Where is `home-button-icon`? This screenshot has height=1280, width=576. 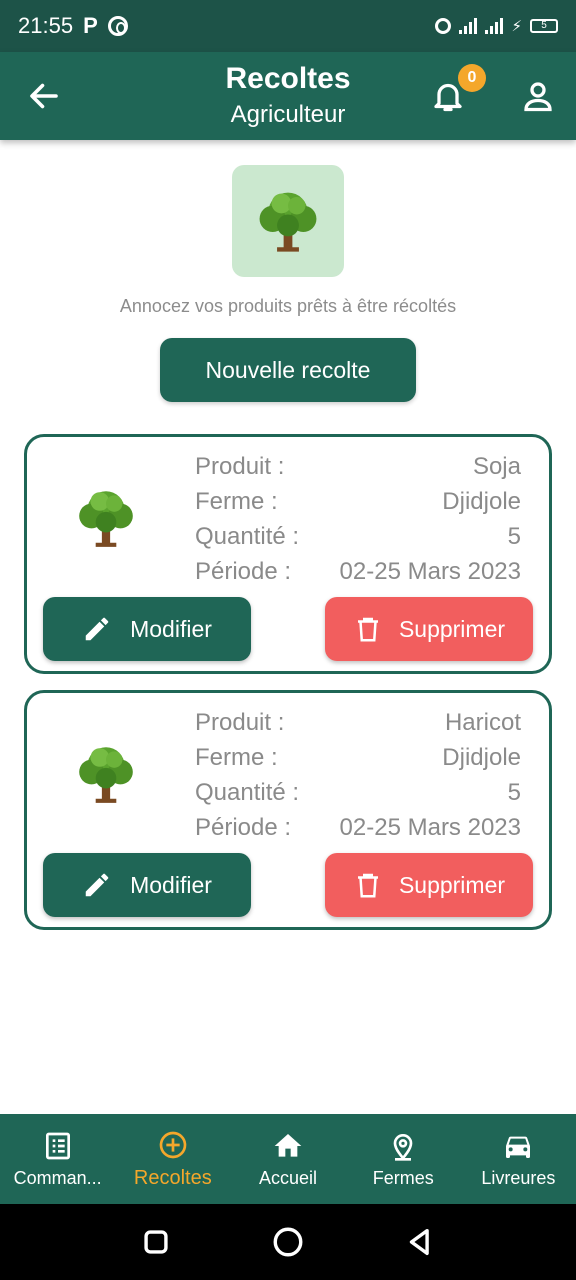
home-button-icon is located at coordinates (288, 1242).